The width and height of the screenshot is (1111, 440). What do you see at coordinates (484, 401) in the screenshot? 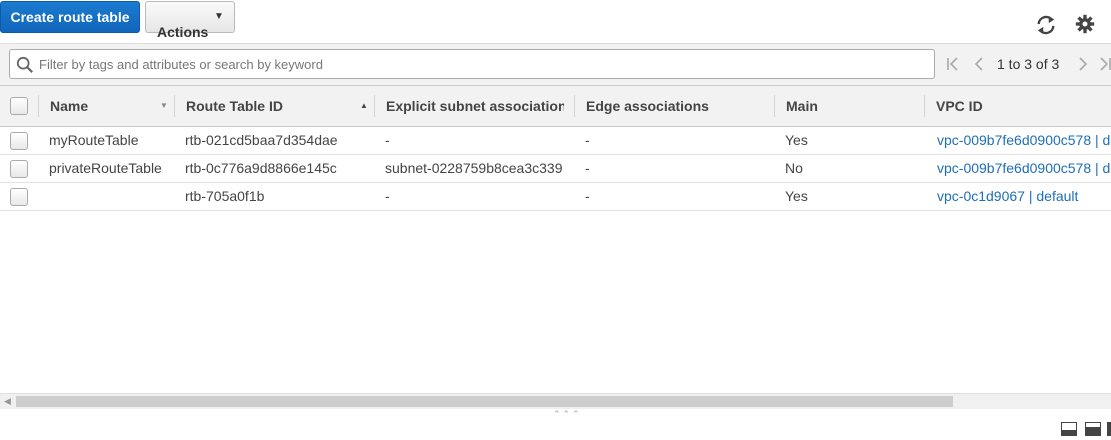
I see `scrollbar-thumb` at bounding box center [484, 401].